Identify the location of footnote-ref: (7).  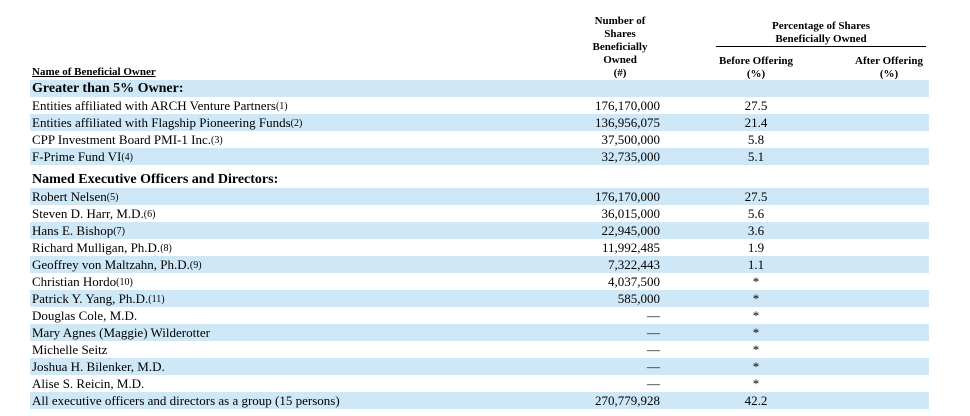
(119, 231).